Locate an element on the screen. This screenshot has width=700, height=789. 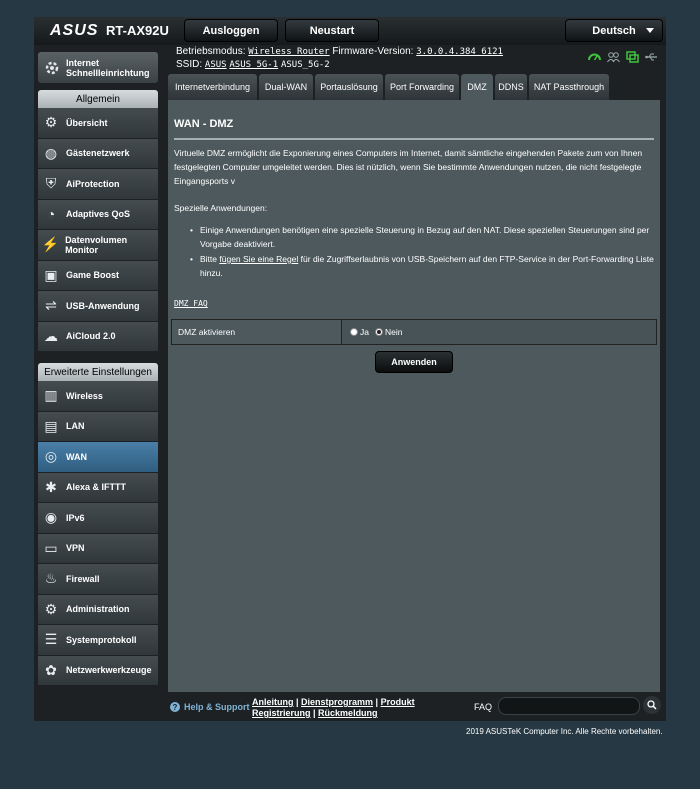
dmz-no-radio: Nein is located at coordinates (388, 332).